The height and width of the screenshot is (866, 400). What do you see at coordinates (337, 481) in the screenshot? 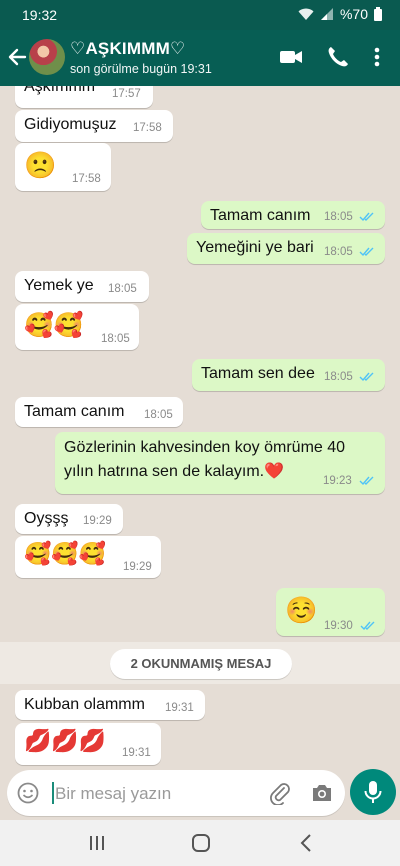
I see `message-time: 19:23` at bounding box center [337, 481].